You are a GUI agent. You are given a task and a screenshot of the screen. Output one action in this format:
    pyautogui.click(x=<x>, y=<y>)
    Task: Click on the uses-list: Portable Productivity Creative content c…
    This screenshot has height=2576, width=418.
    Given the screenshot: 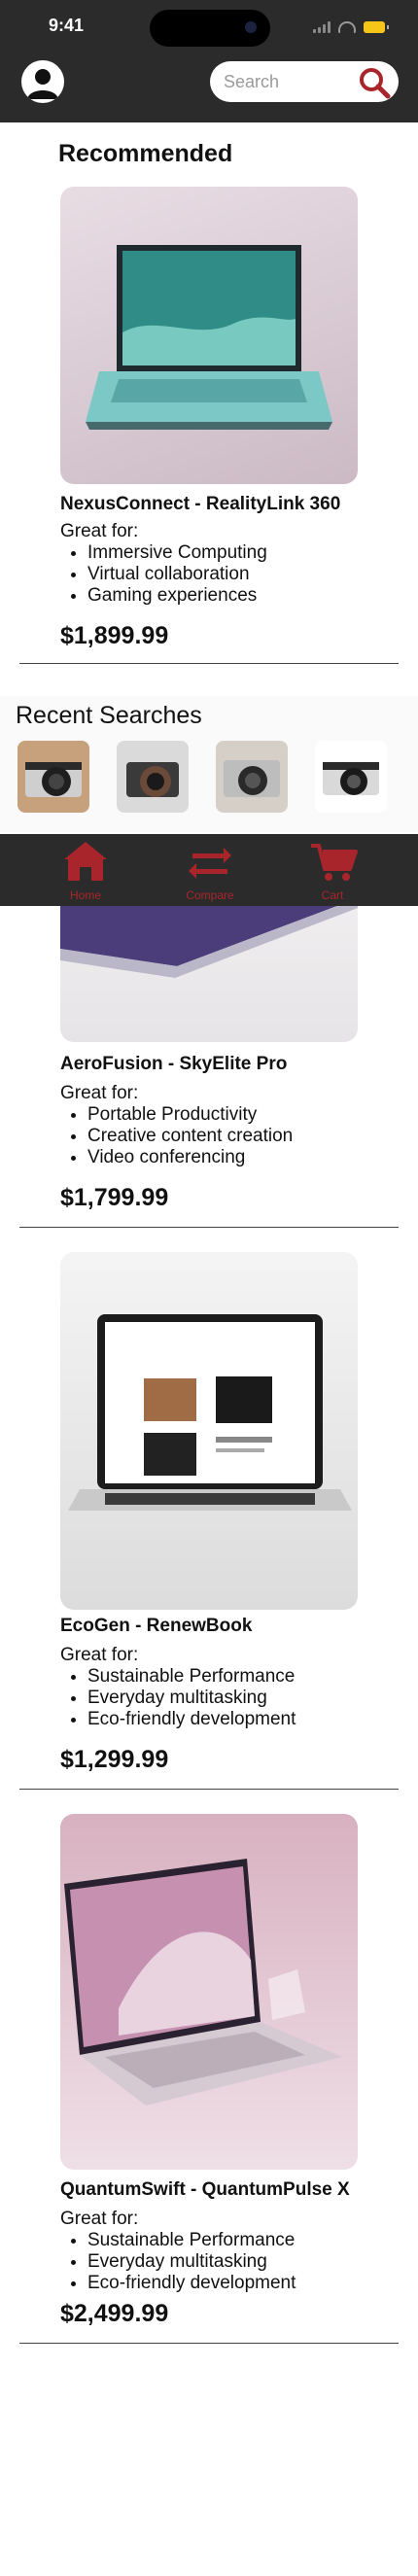 What is the action you would take?
    pyautogui.click(x=176, y=1136)
    